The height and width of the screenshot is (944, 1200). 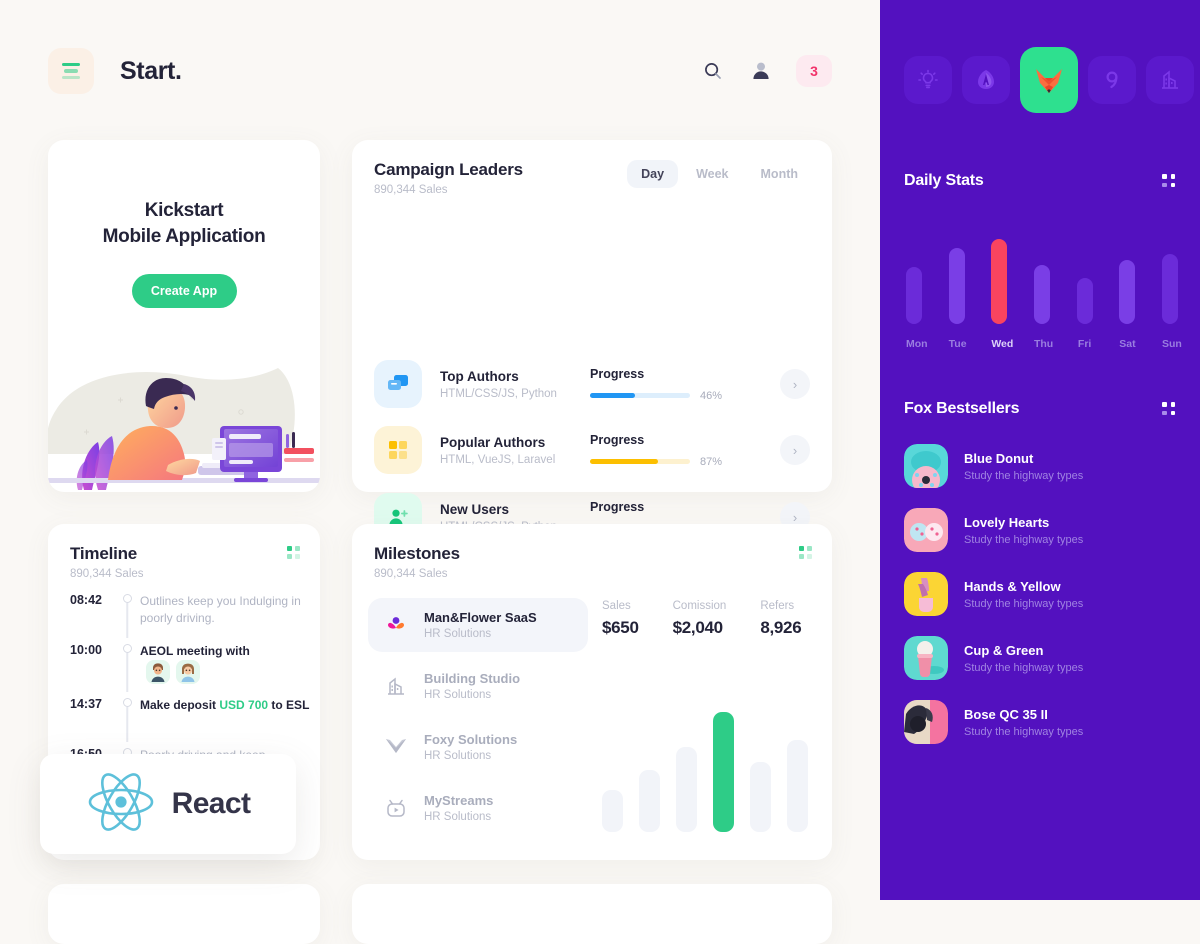 I want to click on stat-label: Comission, so click(x=699, y=606).